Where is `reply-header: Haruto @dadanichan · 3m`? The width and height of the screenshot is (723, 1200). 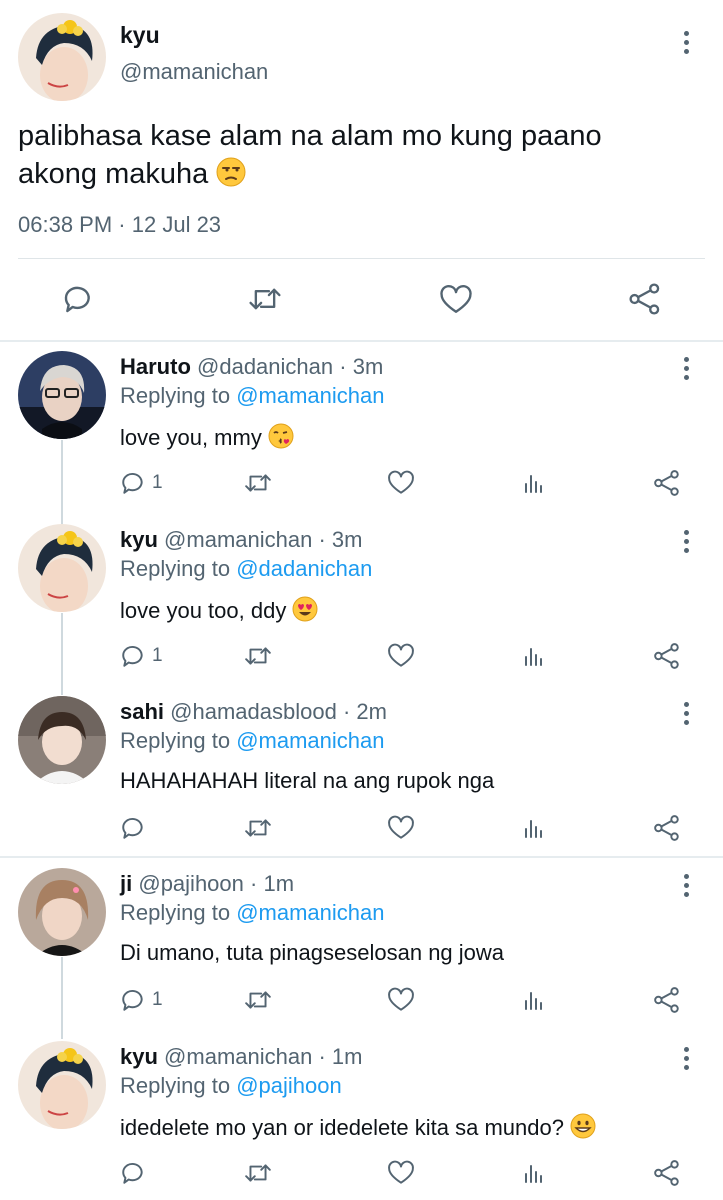 reply-header: Haruto @dadanichan · 3m is located at coordinates (251, 367).